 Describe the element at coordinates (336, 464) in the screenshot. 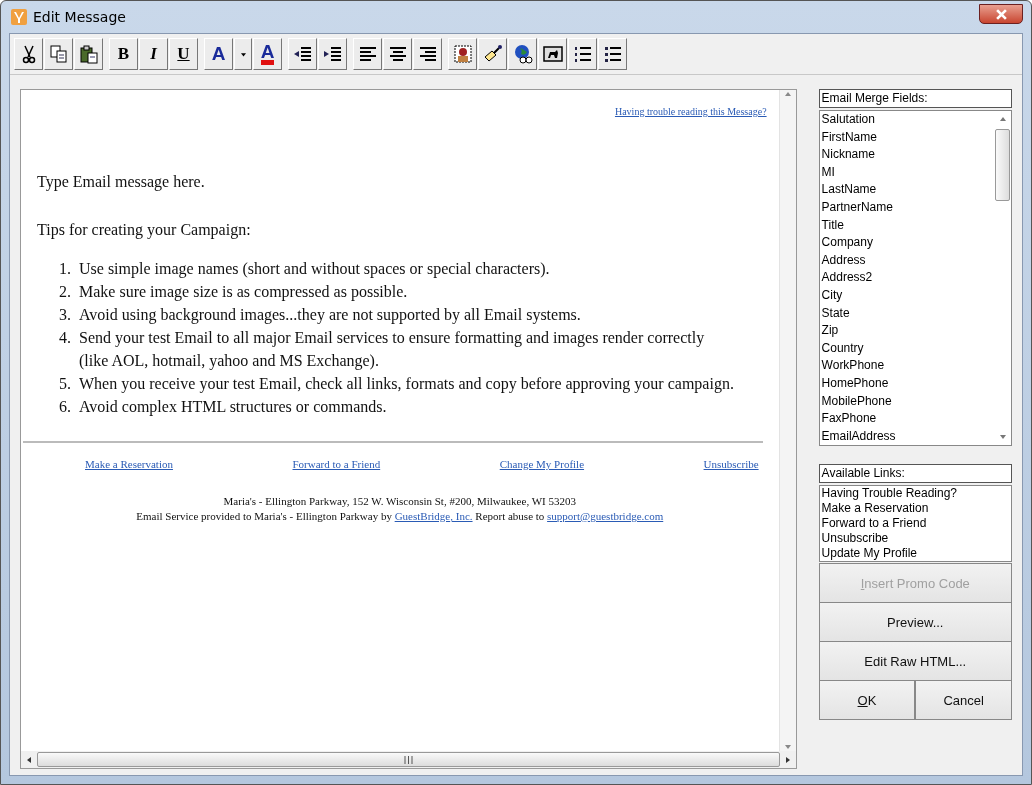

I see `footer-link: Forward to a Friend` at that location.